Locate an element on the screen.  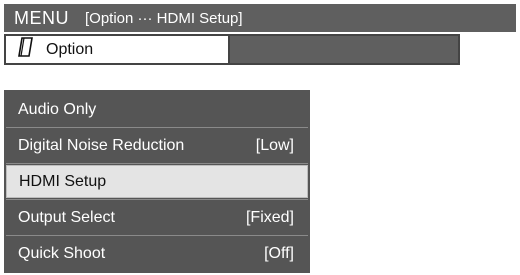
menu-item-digital-noise-reduction: Digital Noise Reduction [Low] is located at coordinates (157, 145).